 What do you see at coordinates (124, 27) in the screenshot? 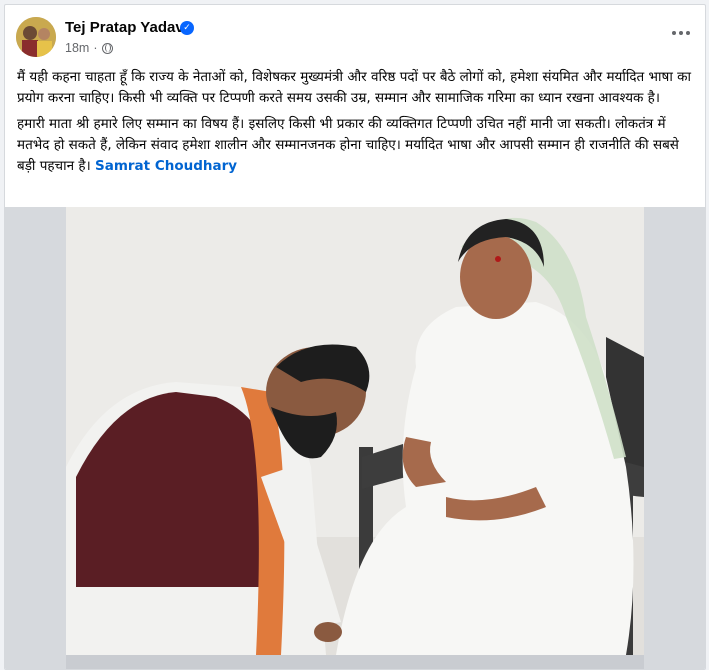
I see `author-name: Tej Pratap Yadav` at bounding box center [124, 27].